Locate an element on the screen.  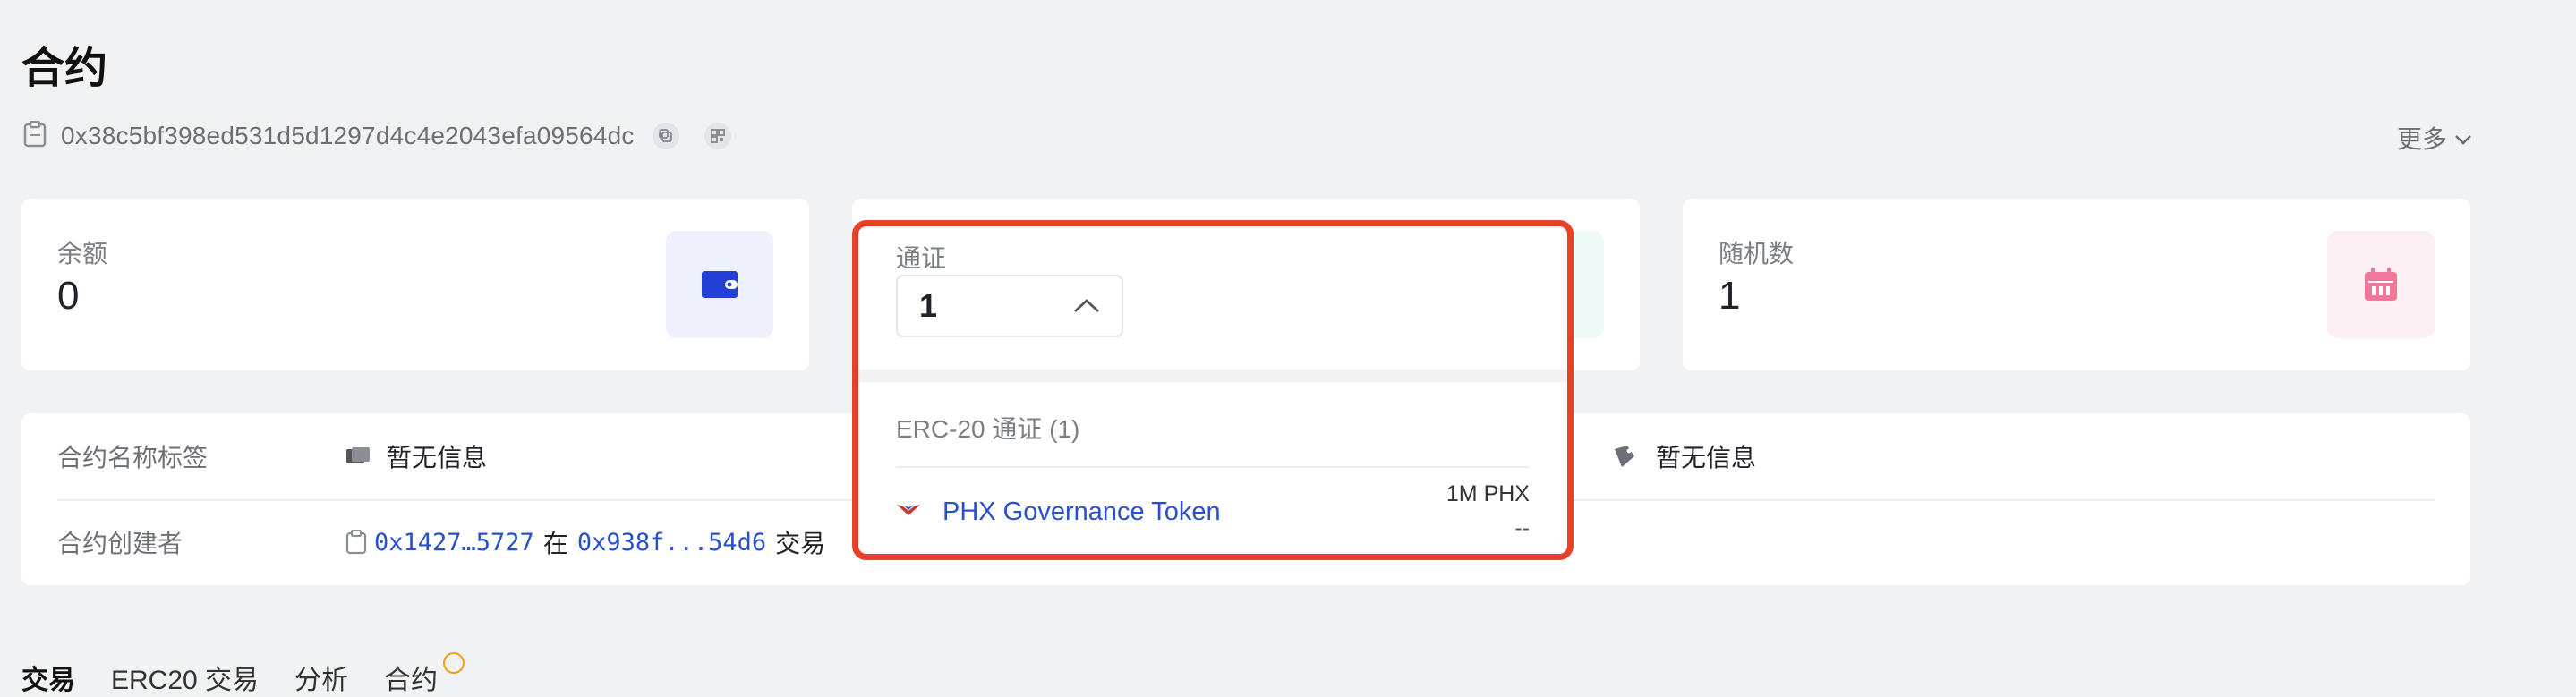
page-title: 合约 is located at coordinates (64, 68).